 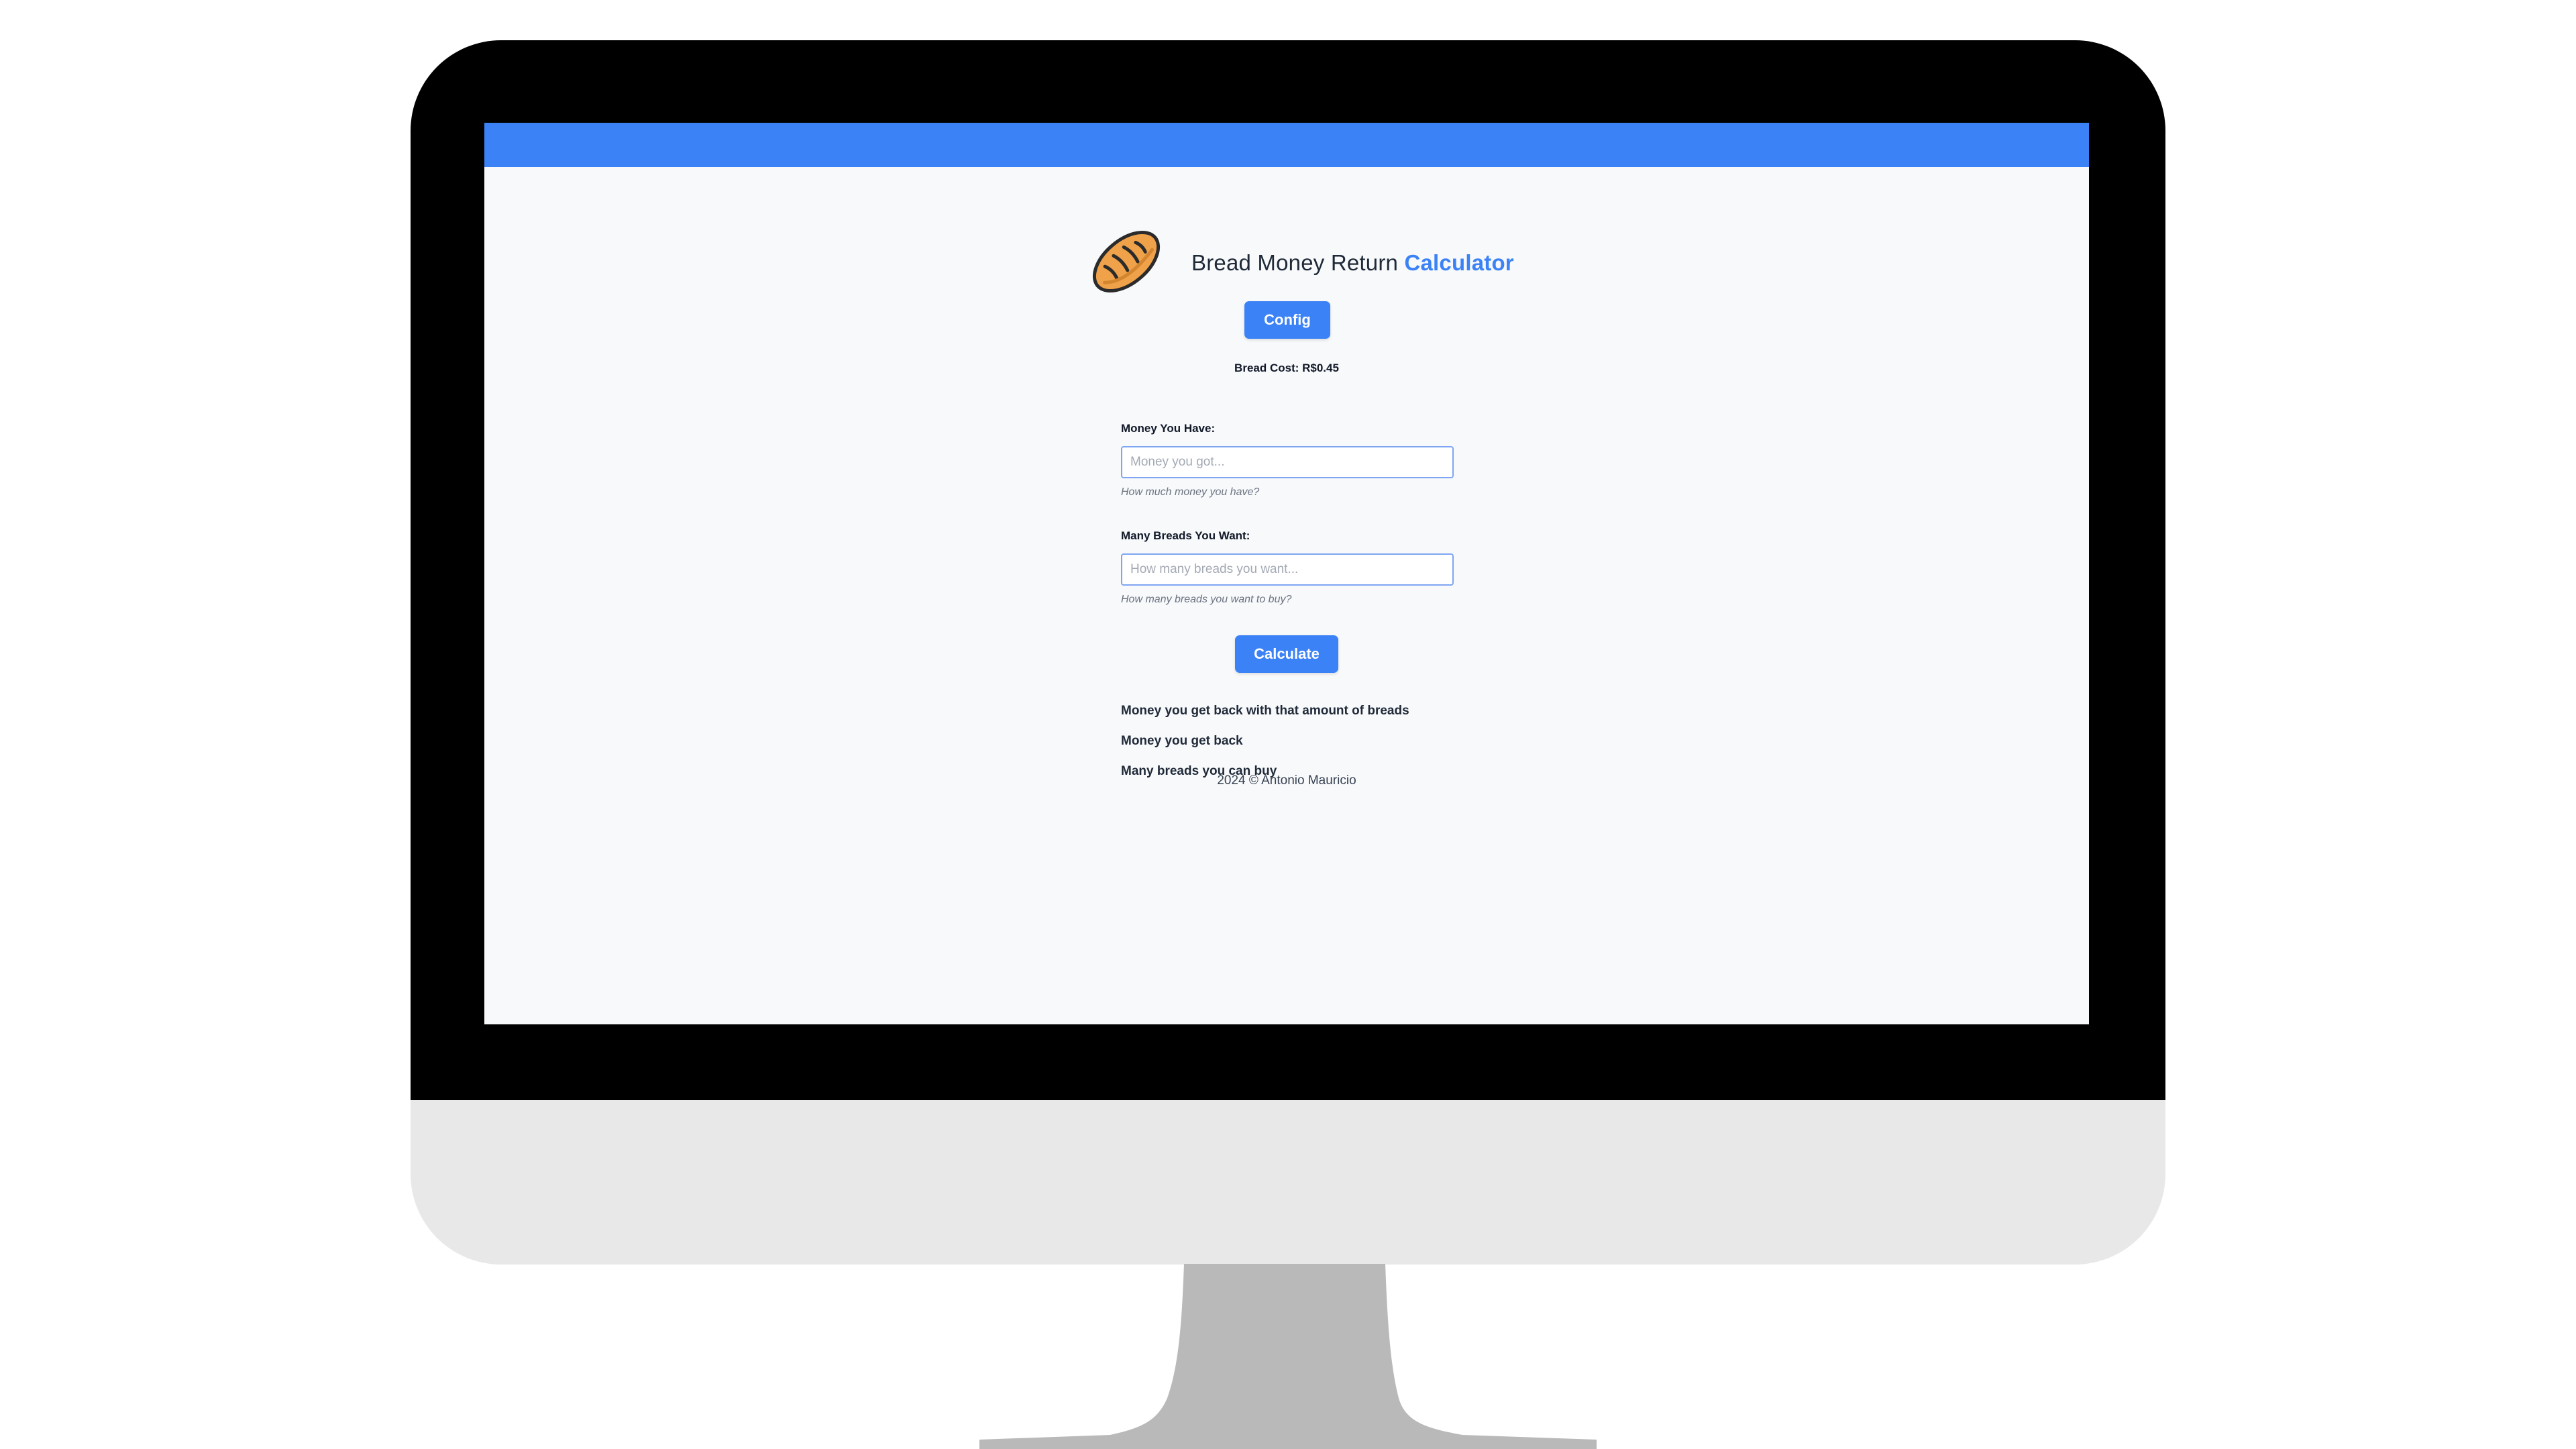 What do you see at coordinates (1459, 262) in the screenshot?
I see `title-accent: Calculator` at bounding box center [1459, 262].